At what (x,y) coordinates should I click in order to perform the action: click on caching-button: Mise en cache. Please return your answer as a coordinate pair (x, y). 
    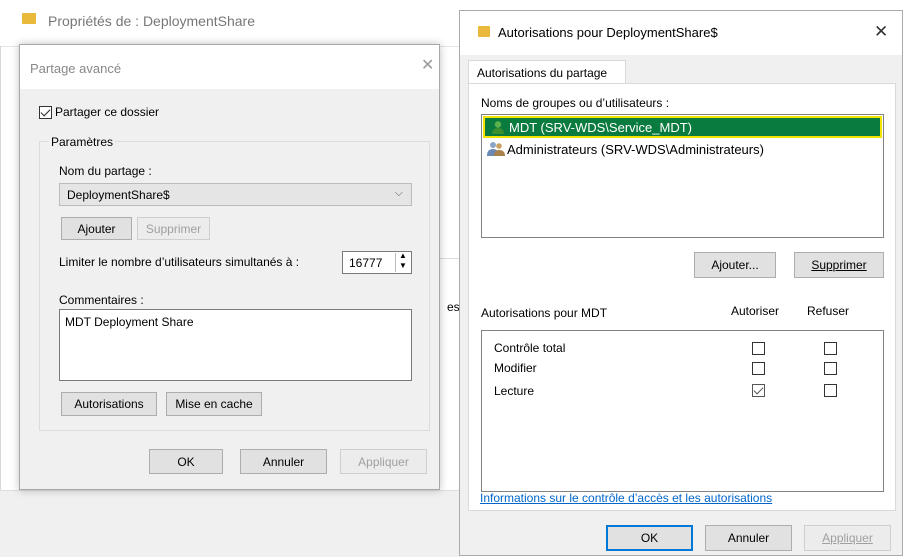
    Looking at the image, I should click on (214, 404).